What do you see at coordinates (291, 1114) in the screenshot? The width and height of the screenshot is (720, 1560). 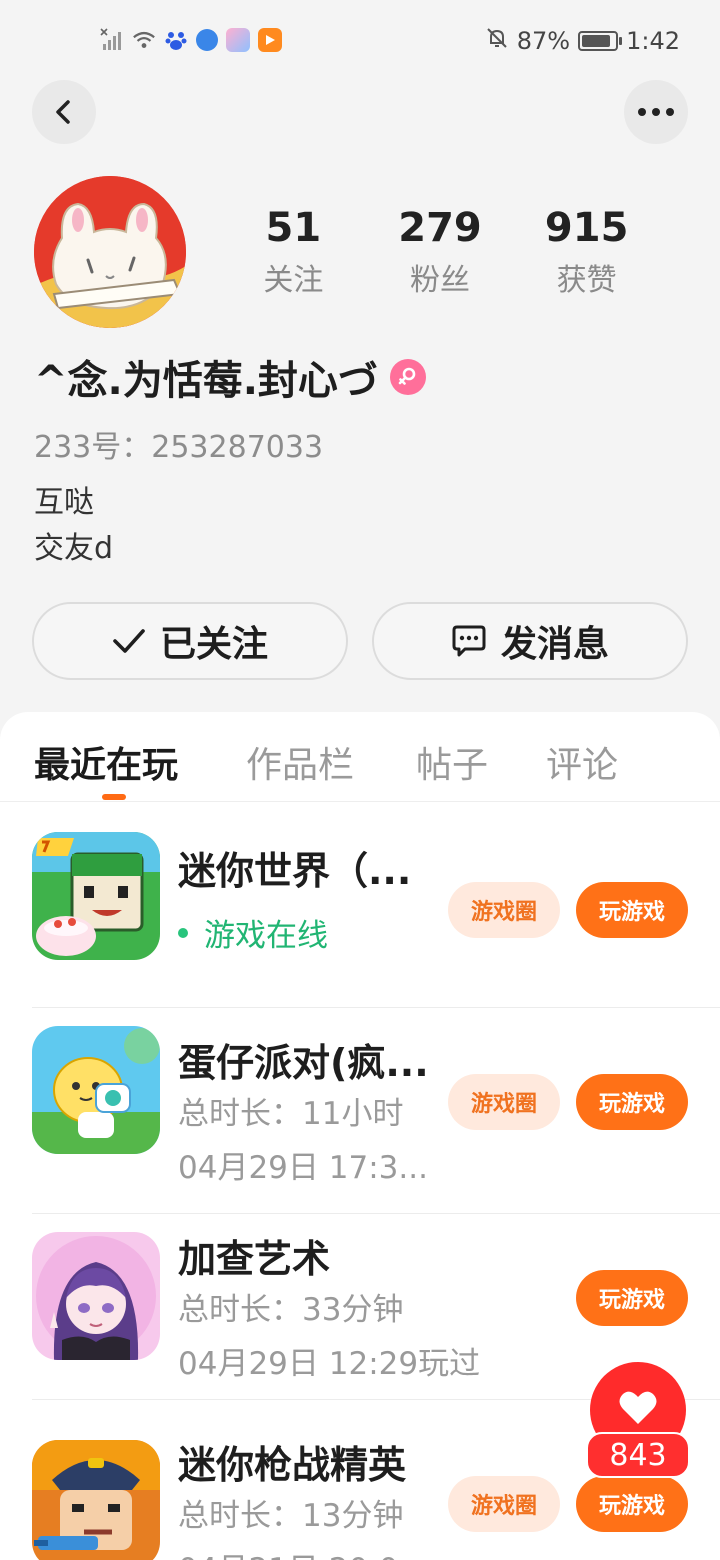 I see `game-total-time: 总时长：11小时` at bounding box center [291, 1114].